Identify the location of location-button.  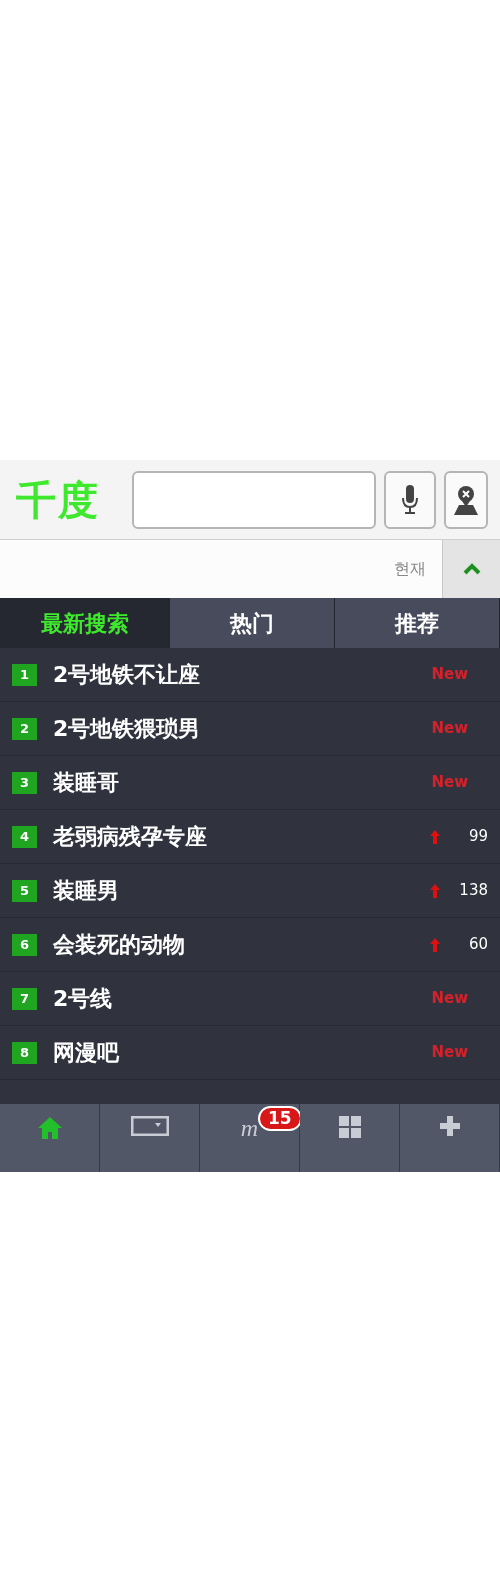
(466, 499).